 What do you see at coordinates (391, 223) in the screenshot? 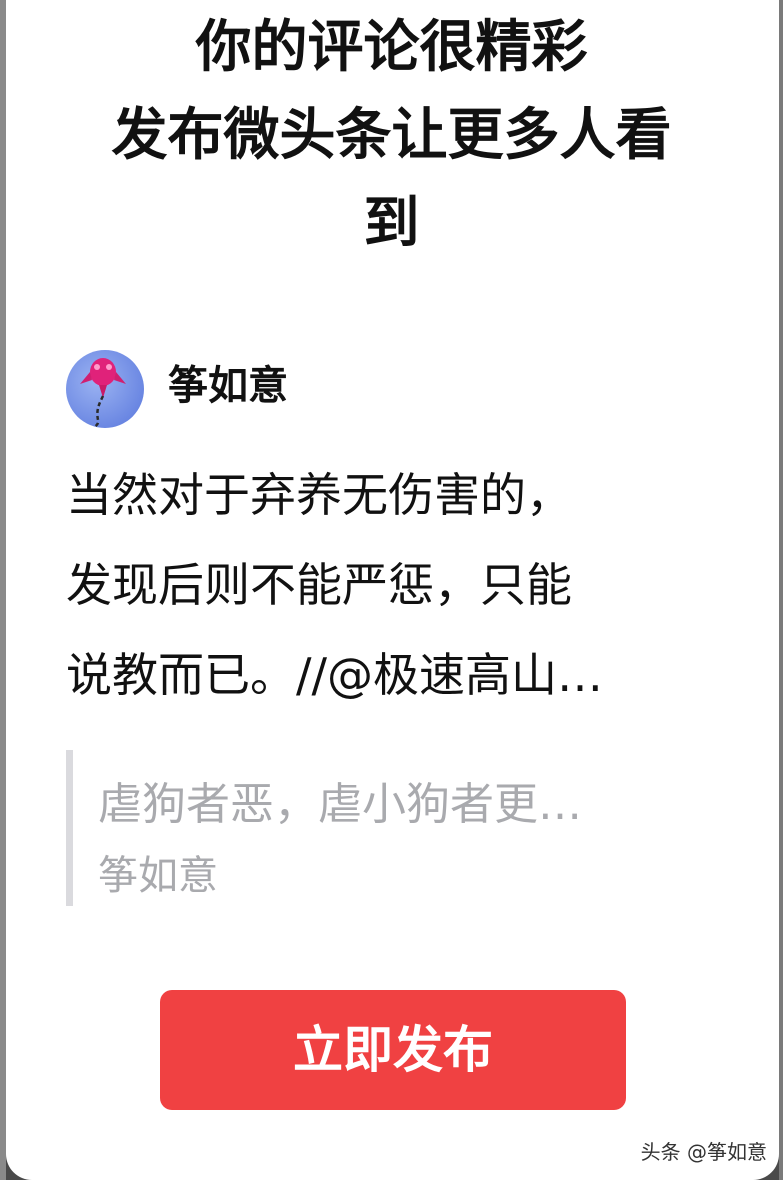
I see `title-line: 到` at bounding box center [391, 223].